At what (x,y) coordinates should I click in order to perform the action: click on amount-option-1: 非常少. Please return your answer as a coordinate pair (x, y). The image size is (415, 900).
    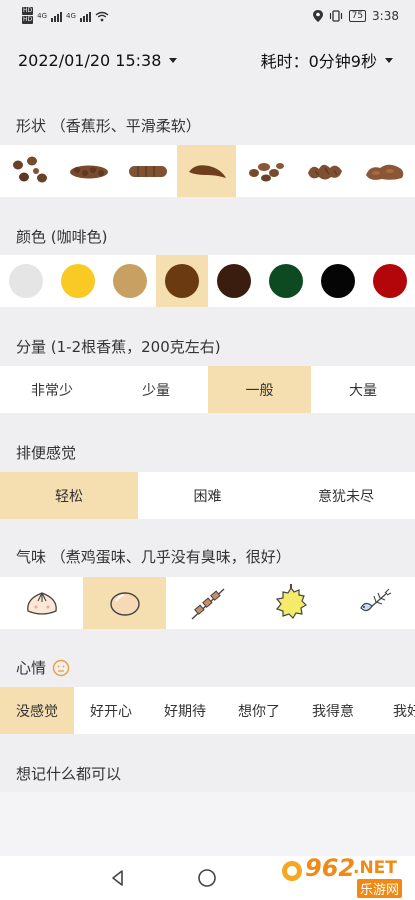
    Looking at the image, I should click on (52, 389).